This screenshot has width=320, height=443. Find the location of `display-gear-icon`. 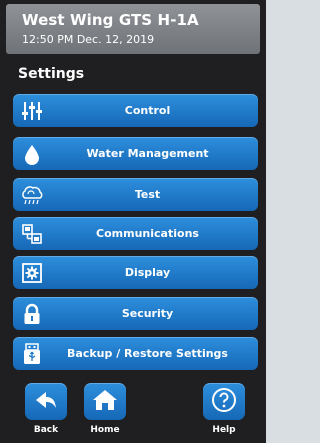

display-gear-icon is located at coordinates (32, 272).